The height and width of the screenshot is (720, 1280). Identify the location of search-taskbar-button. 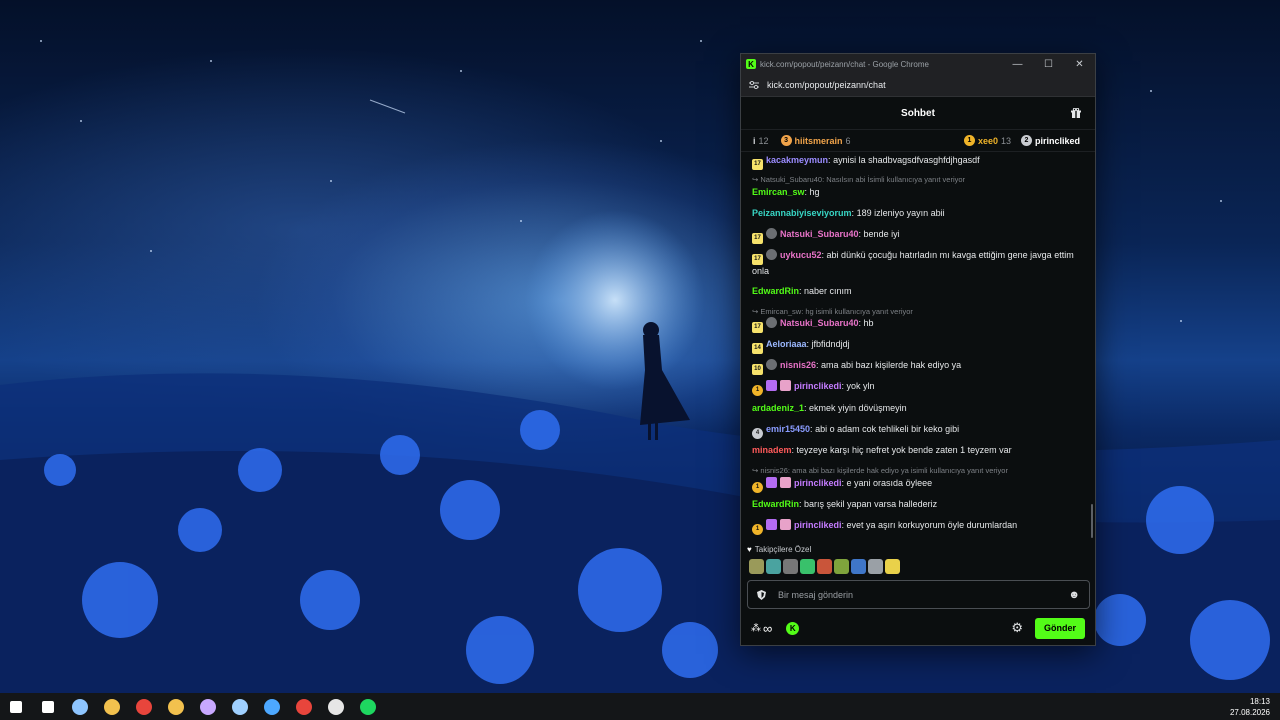
(48, 706).